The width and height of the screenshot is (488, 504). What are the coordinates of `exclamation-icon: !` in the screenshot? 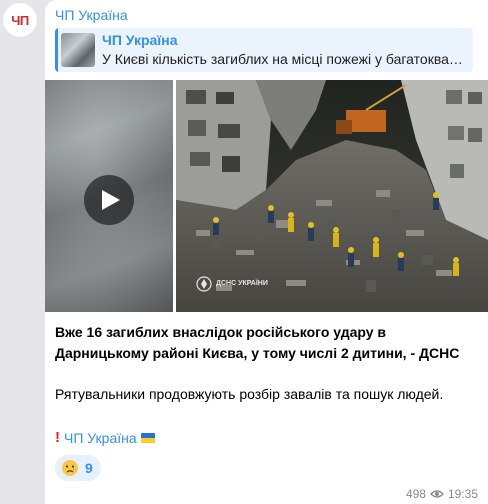 It's located at (57, 437).